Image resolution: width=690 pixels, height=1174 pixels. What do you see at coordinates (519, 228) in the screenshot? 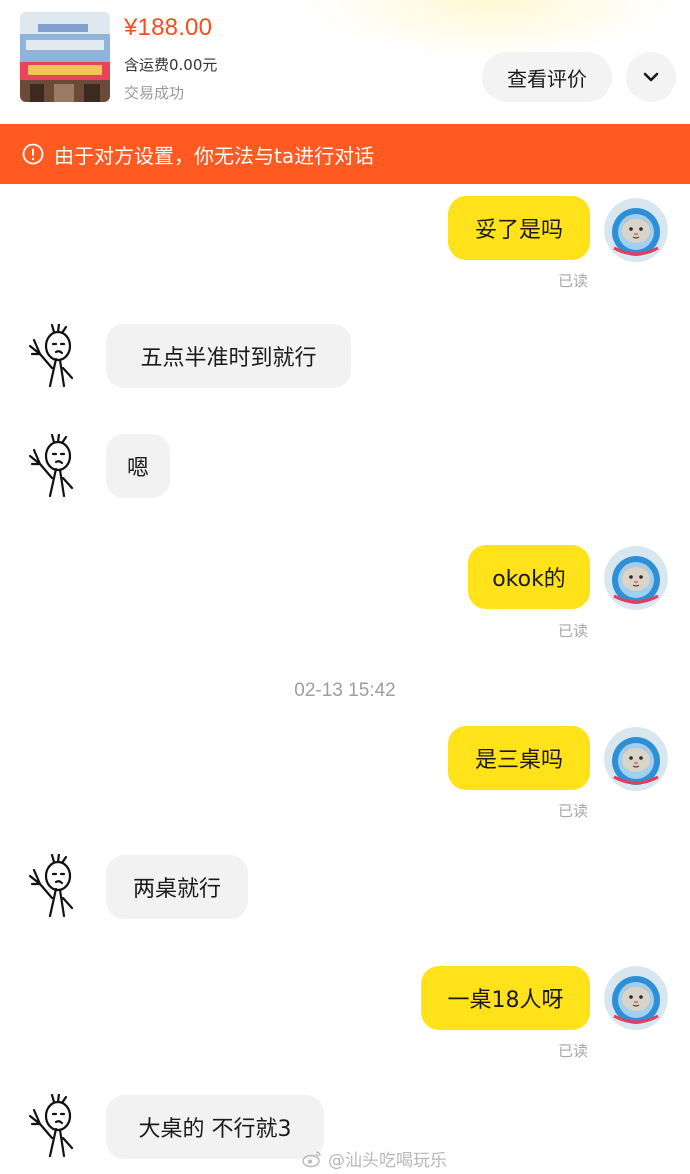
I see `message-bubble-sent: 妥了是吗` at bounding box center [519, 228].